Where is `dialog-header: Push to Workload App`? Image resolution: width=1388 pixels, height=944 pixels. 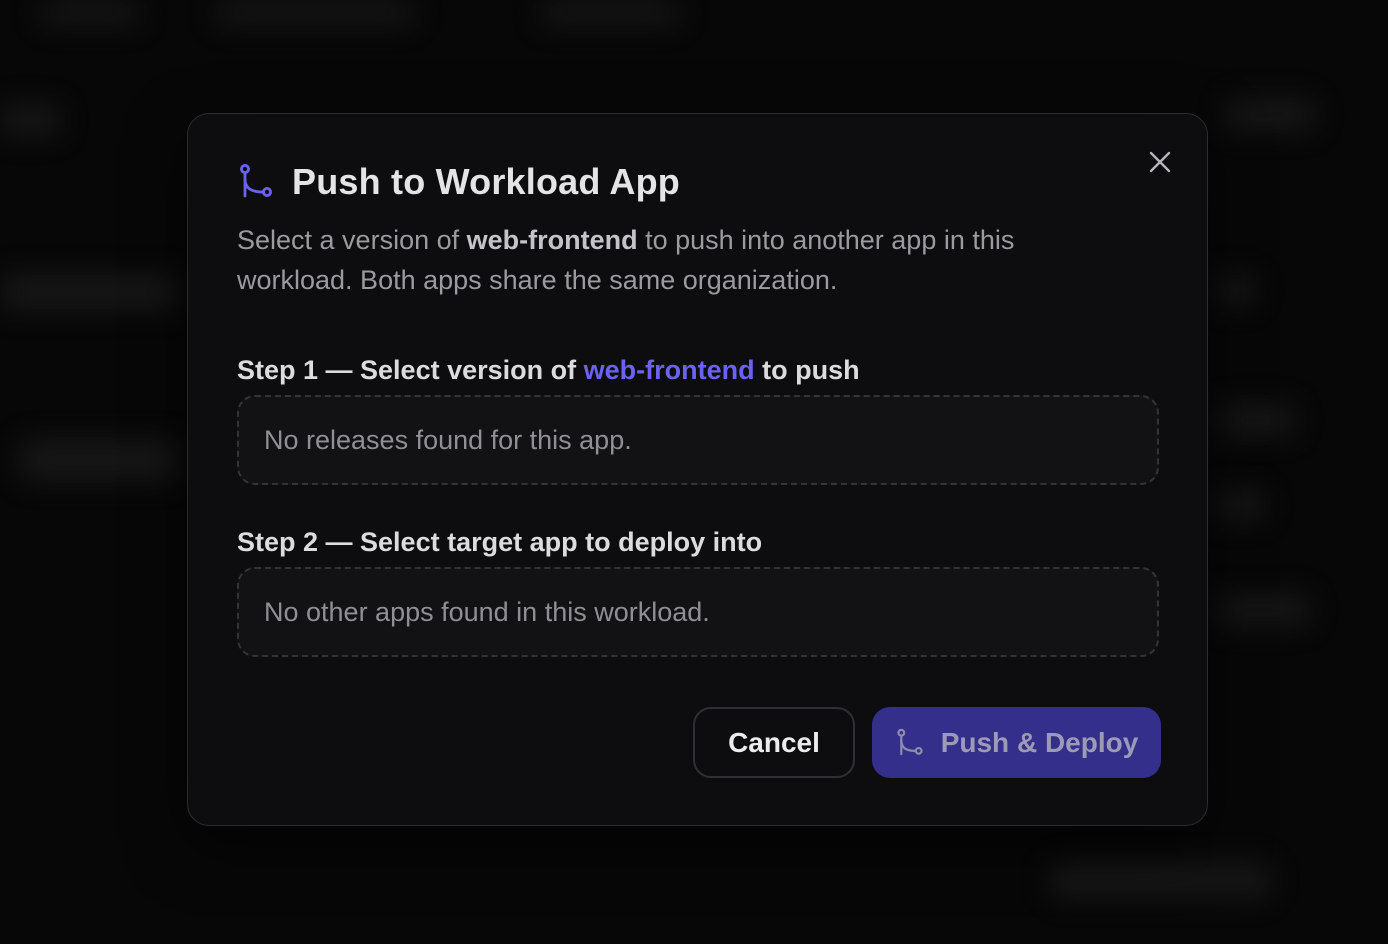 dialog-header: Push to Workload App is located at coordinates (458, 181).